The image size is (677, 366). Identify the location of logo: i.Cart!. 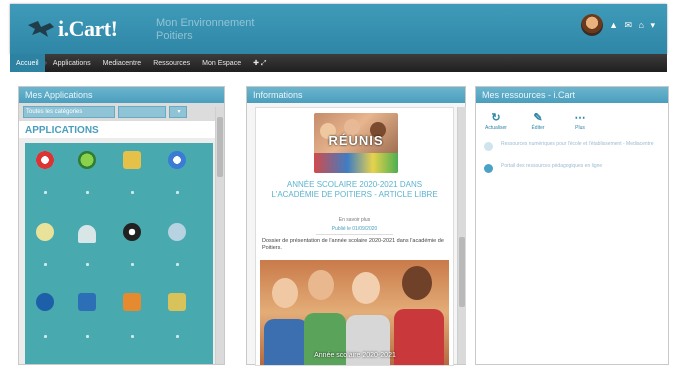
(72, 29).